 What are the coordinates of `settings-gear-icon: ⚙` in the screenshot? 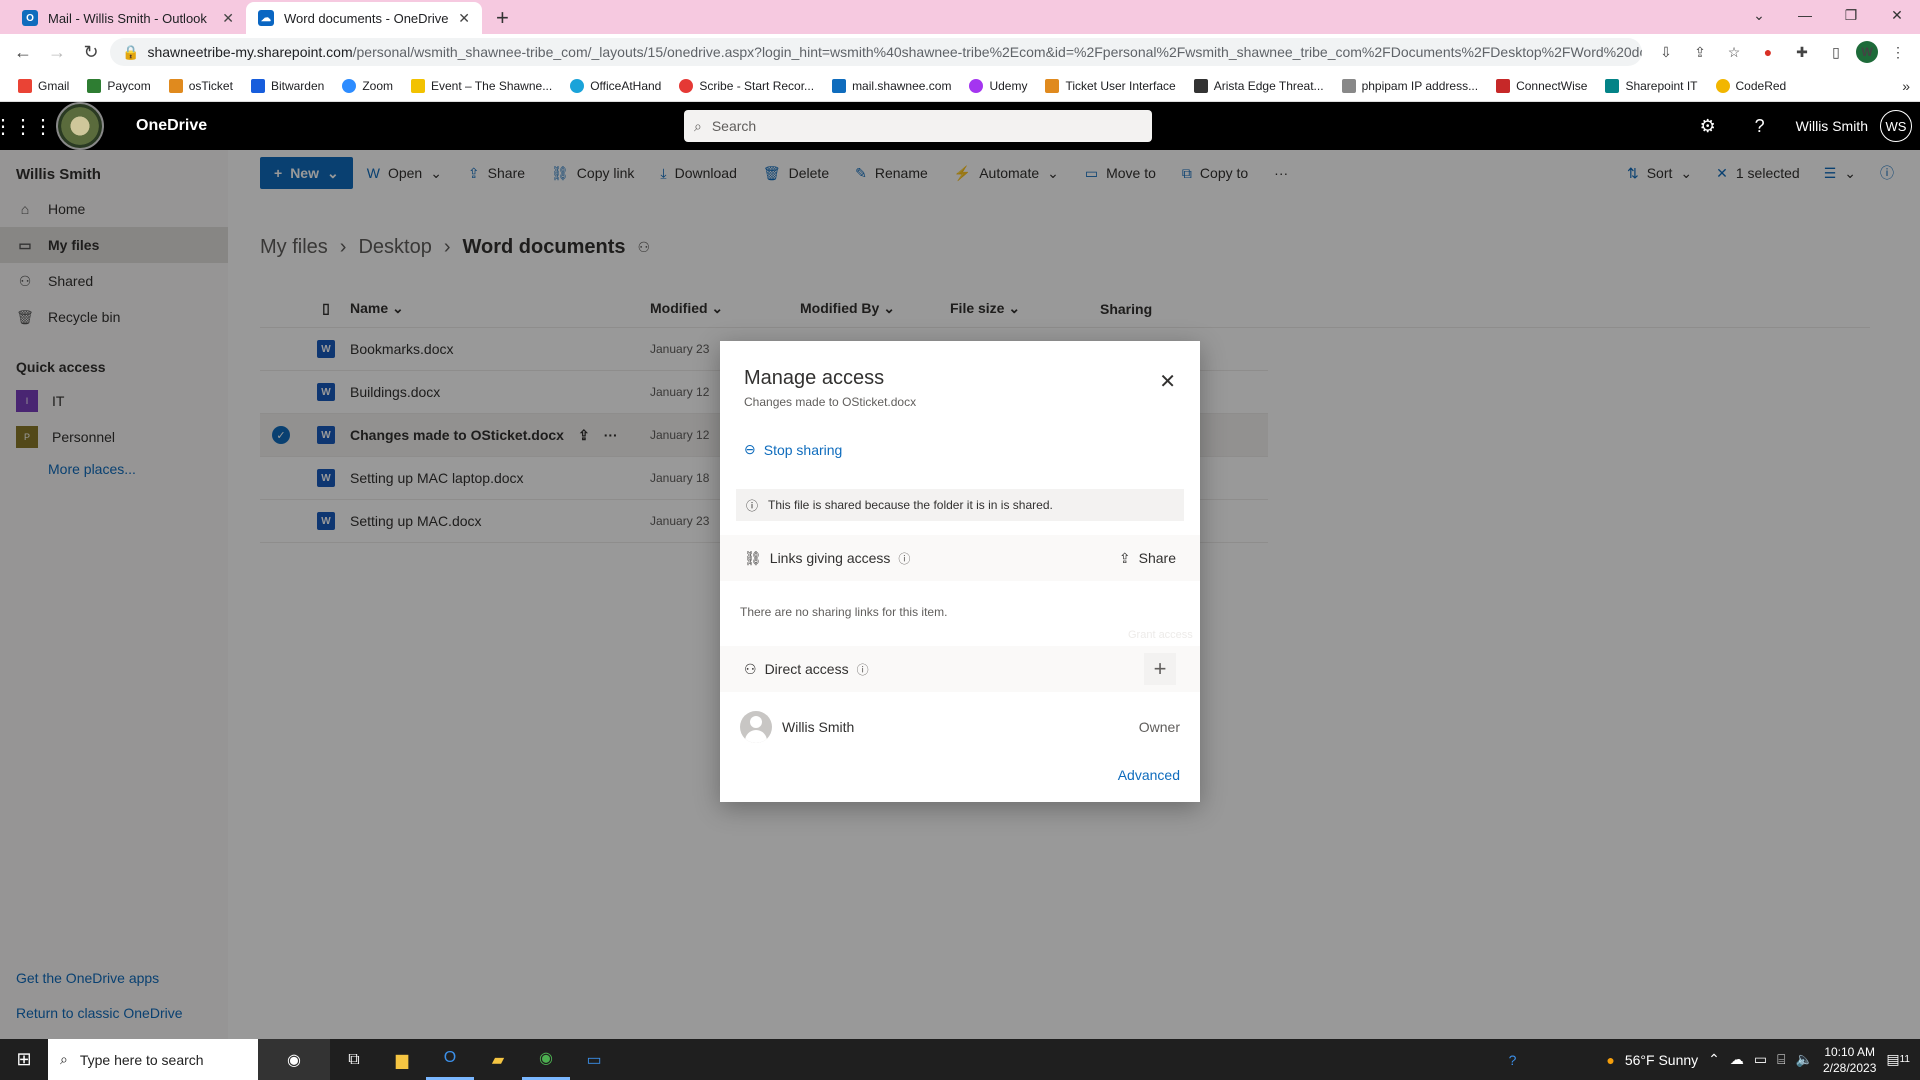 It's located at (1708, 126).